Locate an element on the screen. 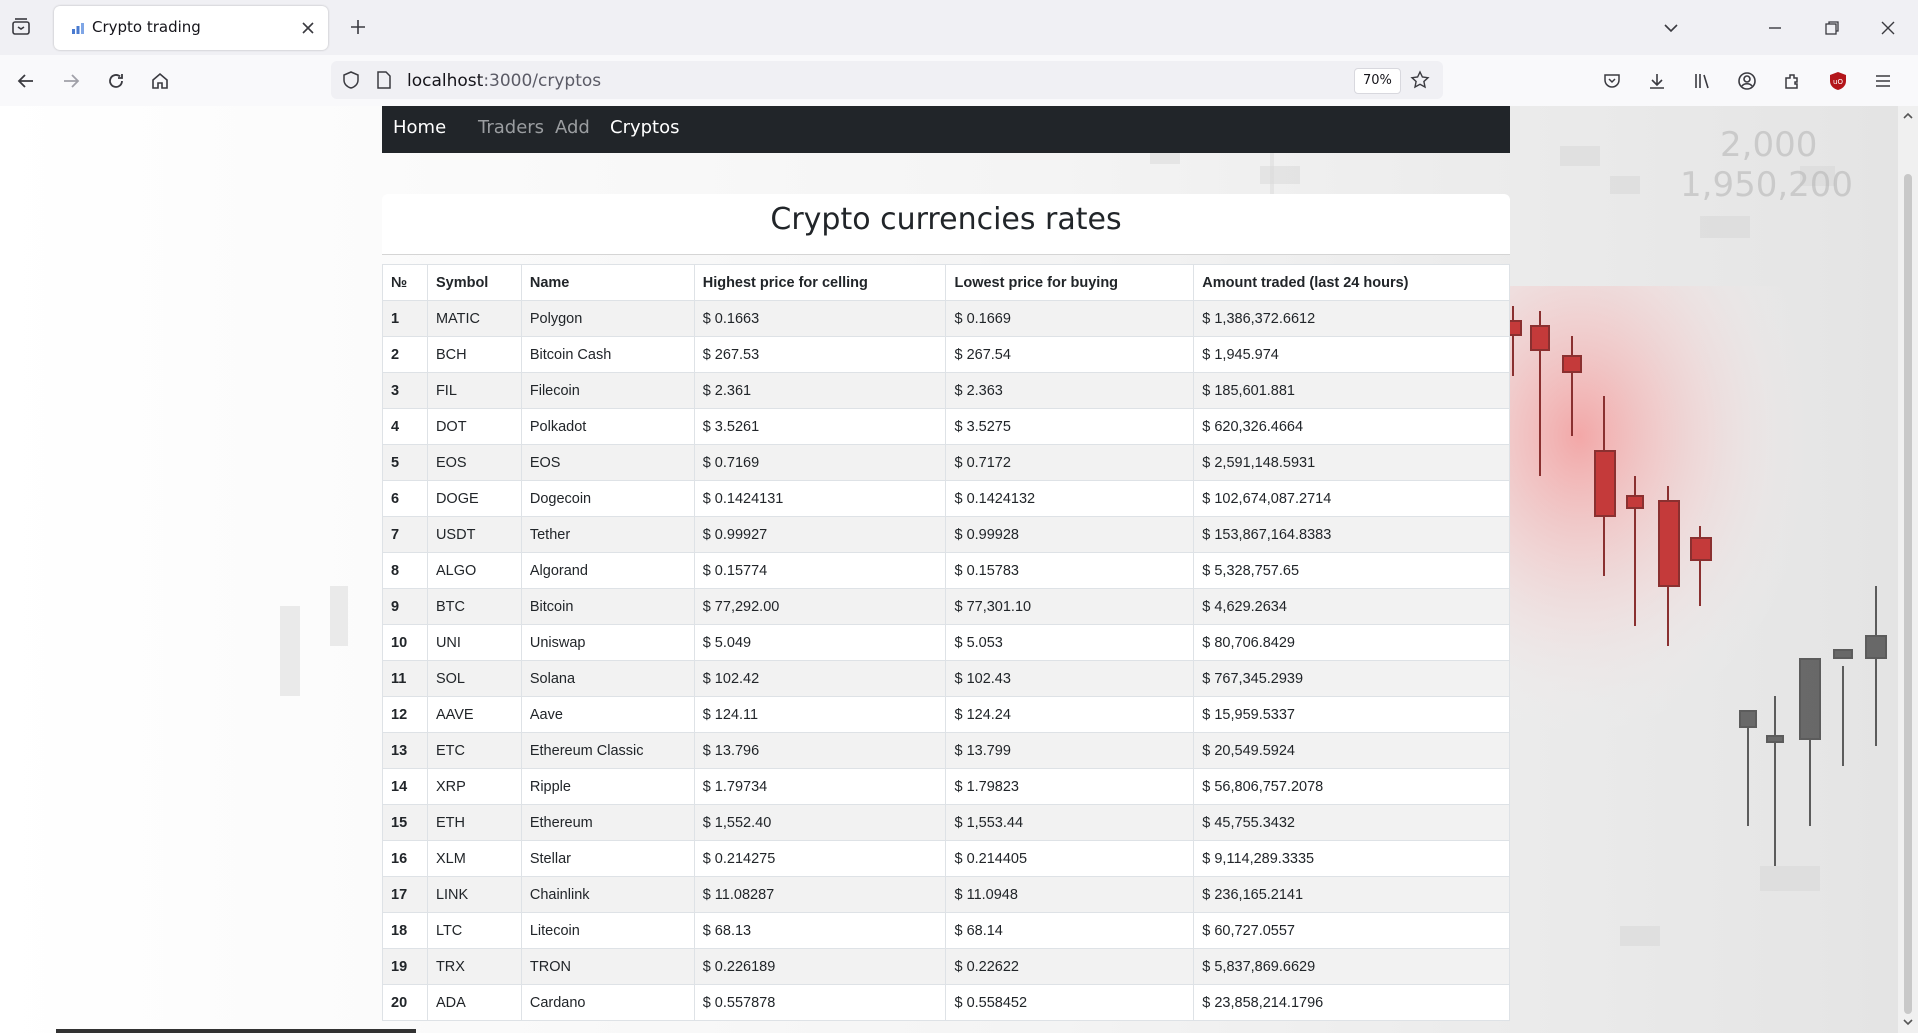  page-icon is located at coordinates (384, 82).